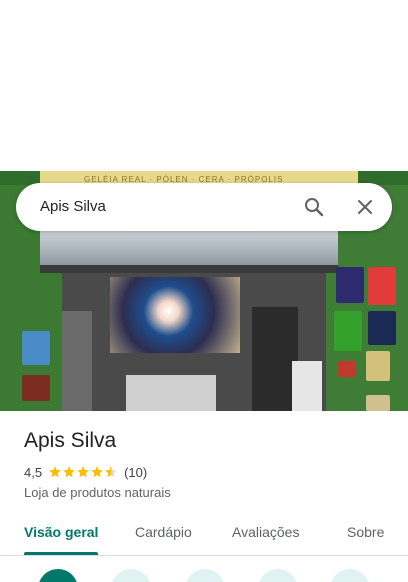 This screenshot has height=582, width=408. Describe the element at coordinates (33, 472) in the screenshot. I see `rating-value: 4,5` at that location.